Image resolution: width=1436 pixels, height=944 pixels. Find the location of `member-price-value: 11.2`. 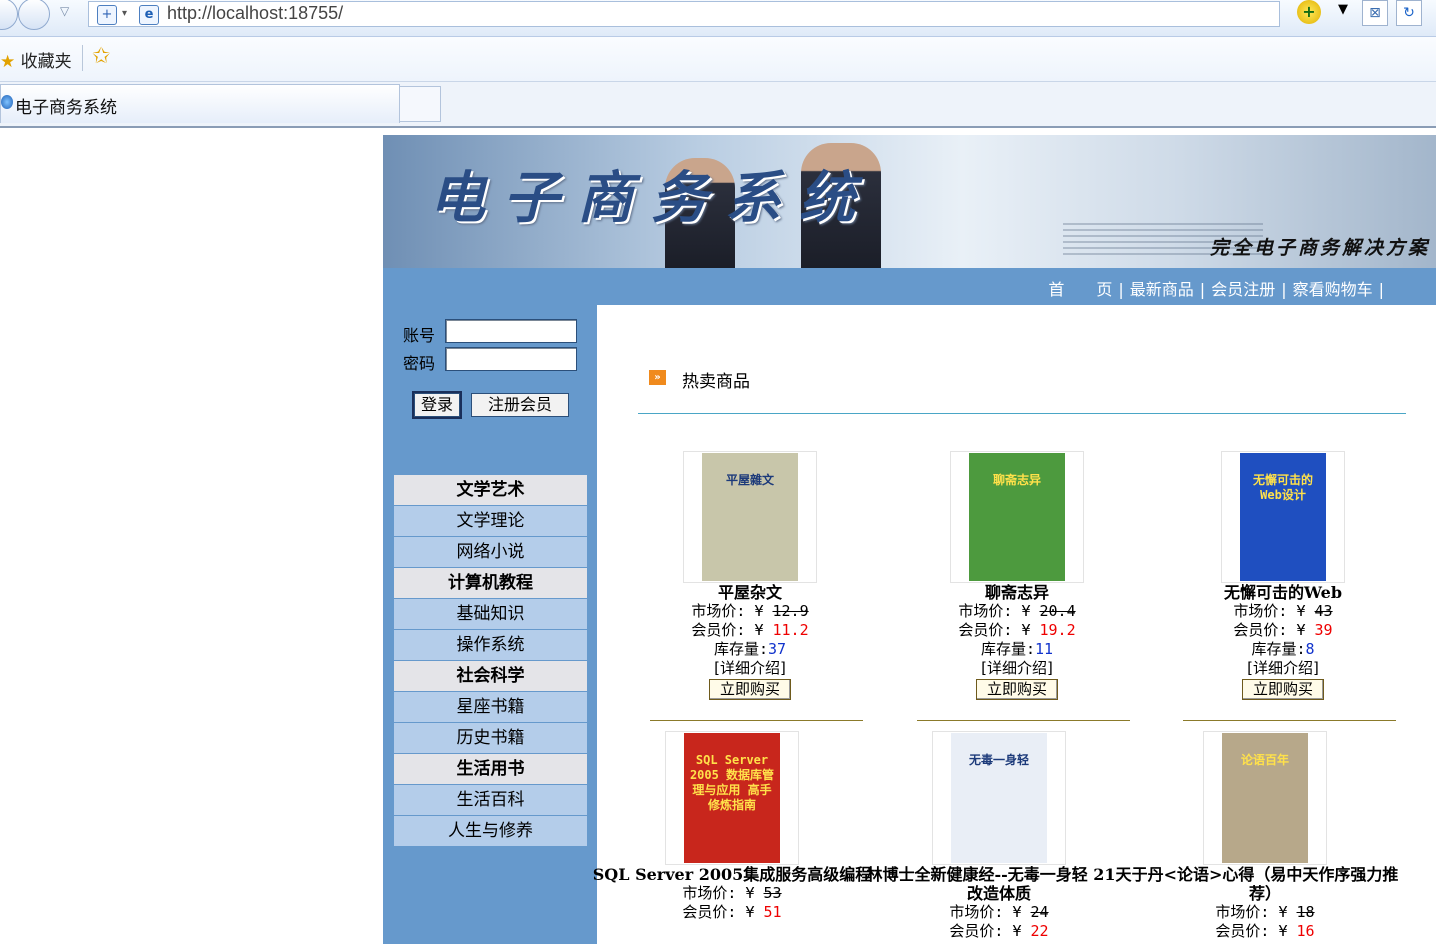

member-price-value: 11.2 is located at coordinates (790, 630).